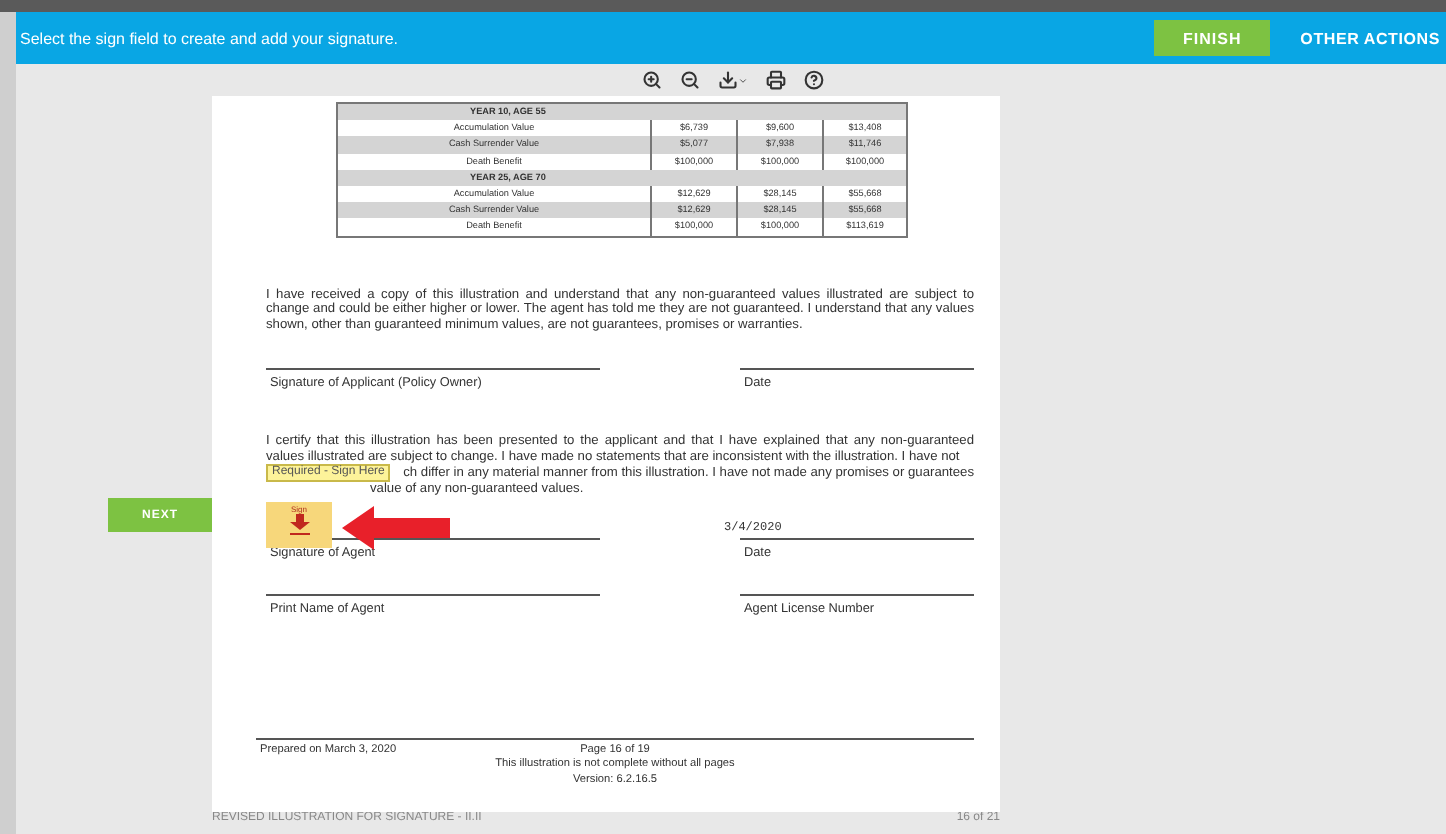 This screenshot has width=1446, height=834. What do you see at coordinates (690, 80) in the screenshot?
I see `zoom-out-icon` at bounding box center [690, 80].